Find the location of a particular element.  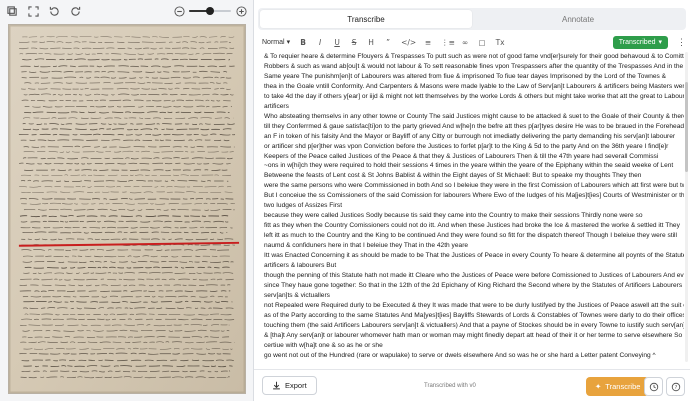

history-icon is located at coordinates (653, 386).